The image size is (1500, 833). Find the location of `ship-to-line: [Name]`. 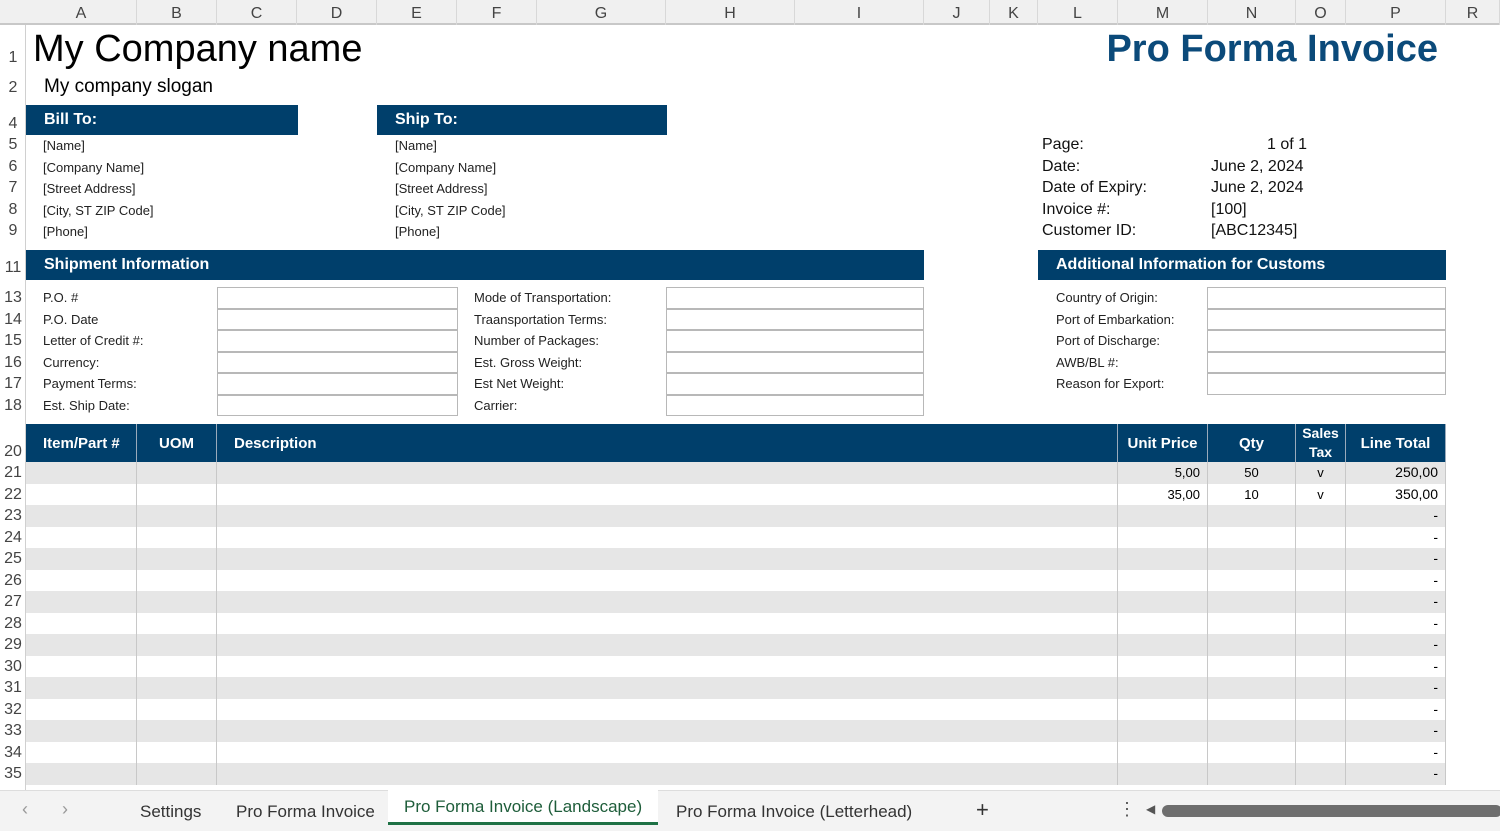

ship-to-line: [Name] is located at coordinates (416, 145).